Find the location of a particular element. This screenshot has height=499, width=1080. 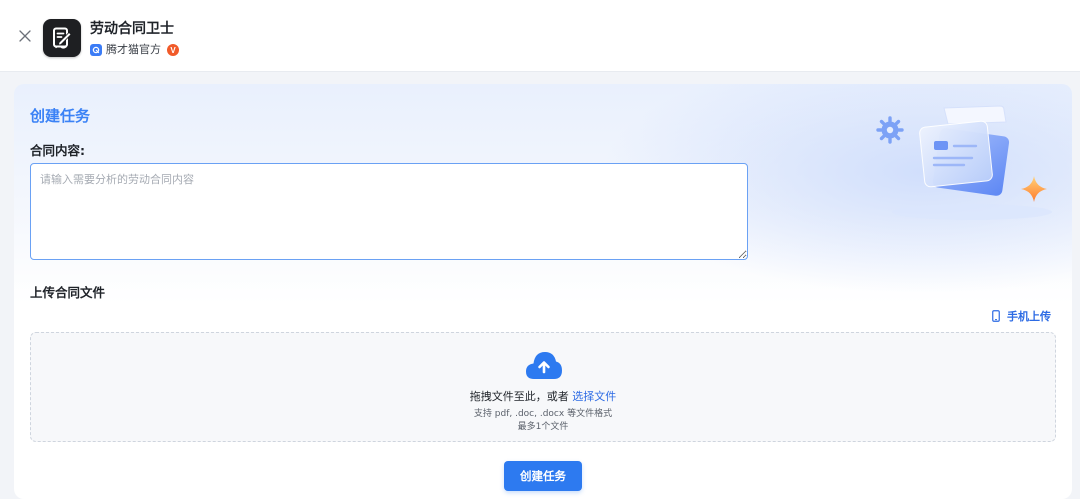

close-button is located at coordinates (25, 36).